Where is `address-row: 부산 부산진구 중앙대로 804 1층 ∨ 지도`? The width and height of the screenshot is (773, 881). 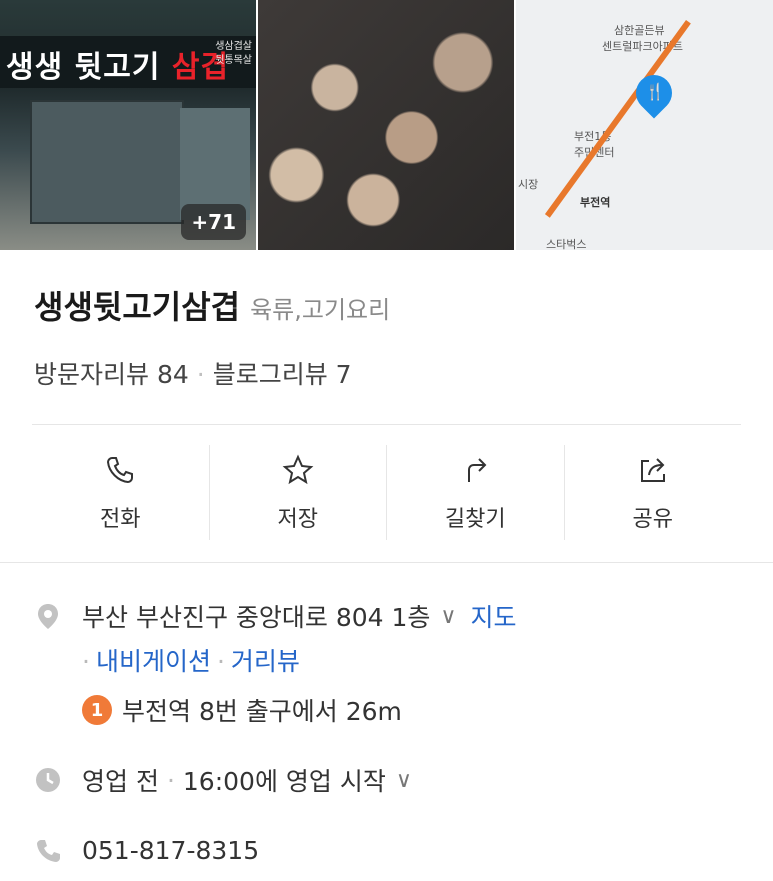
address-row: 부산 부산진구 중앙대로 804 1층 ∨ 지도 is located at coordinates (275, 616).